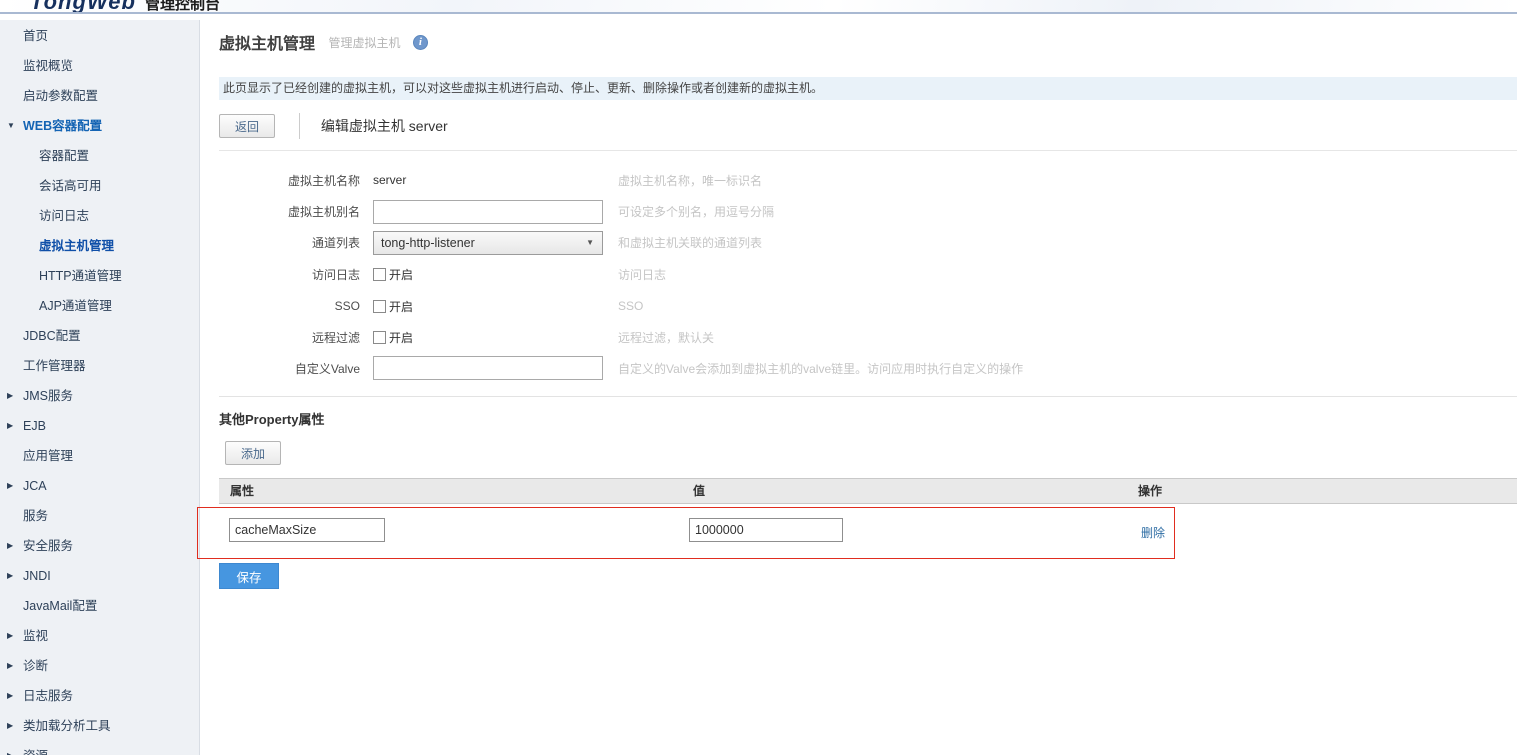 This screenshot has height=755, width=1517. I want to click on app-header: TongWeb 管理控制台, so click(758, 7).